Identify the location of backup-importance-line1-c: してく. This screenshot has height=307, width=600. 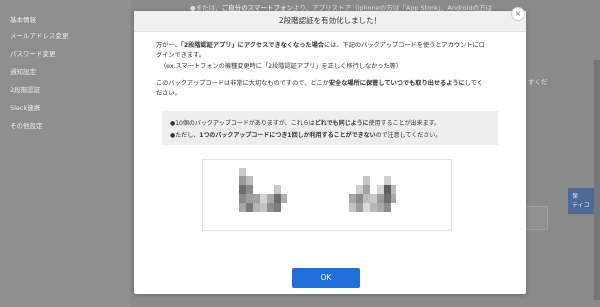
(473, 83).